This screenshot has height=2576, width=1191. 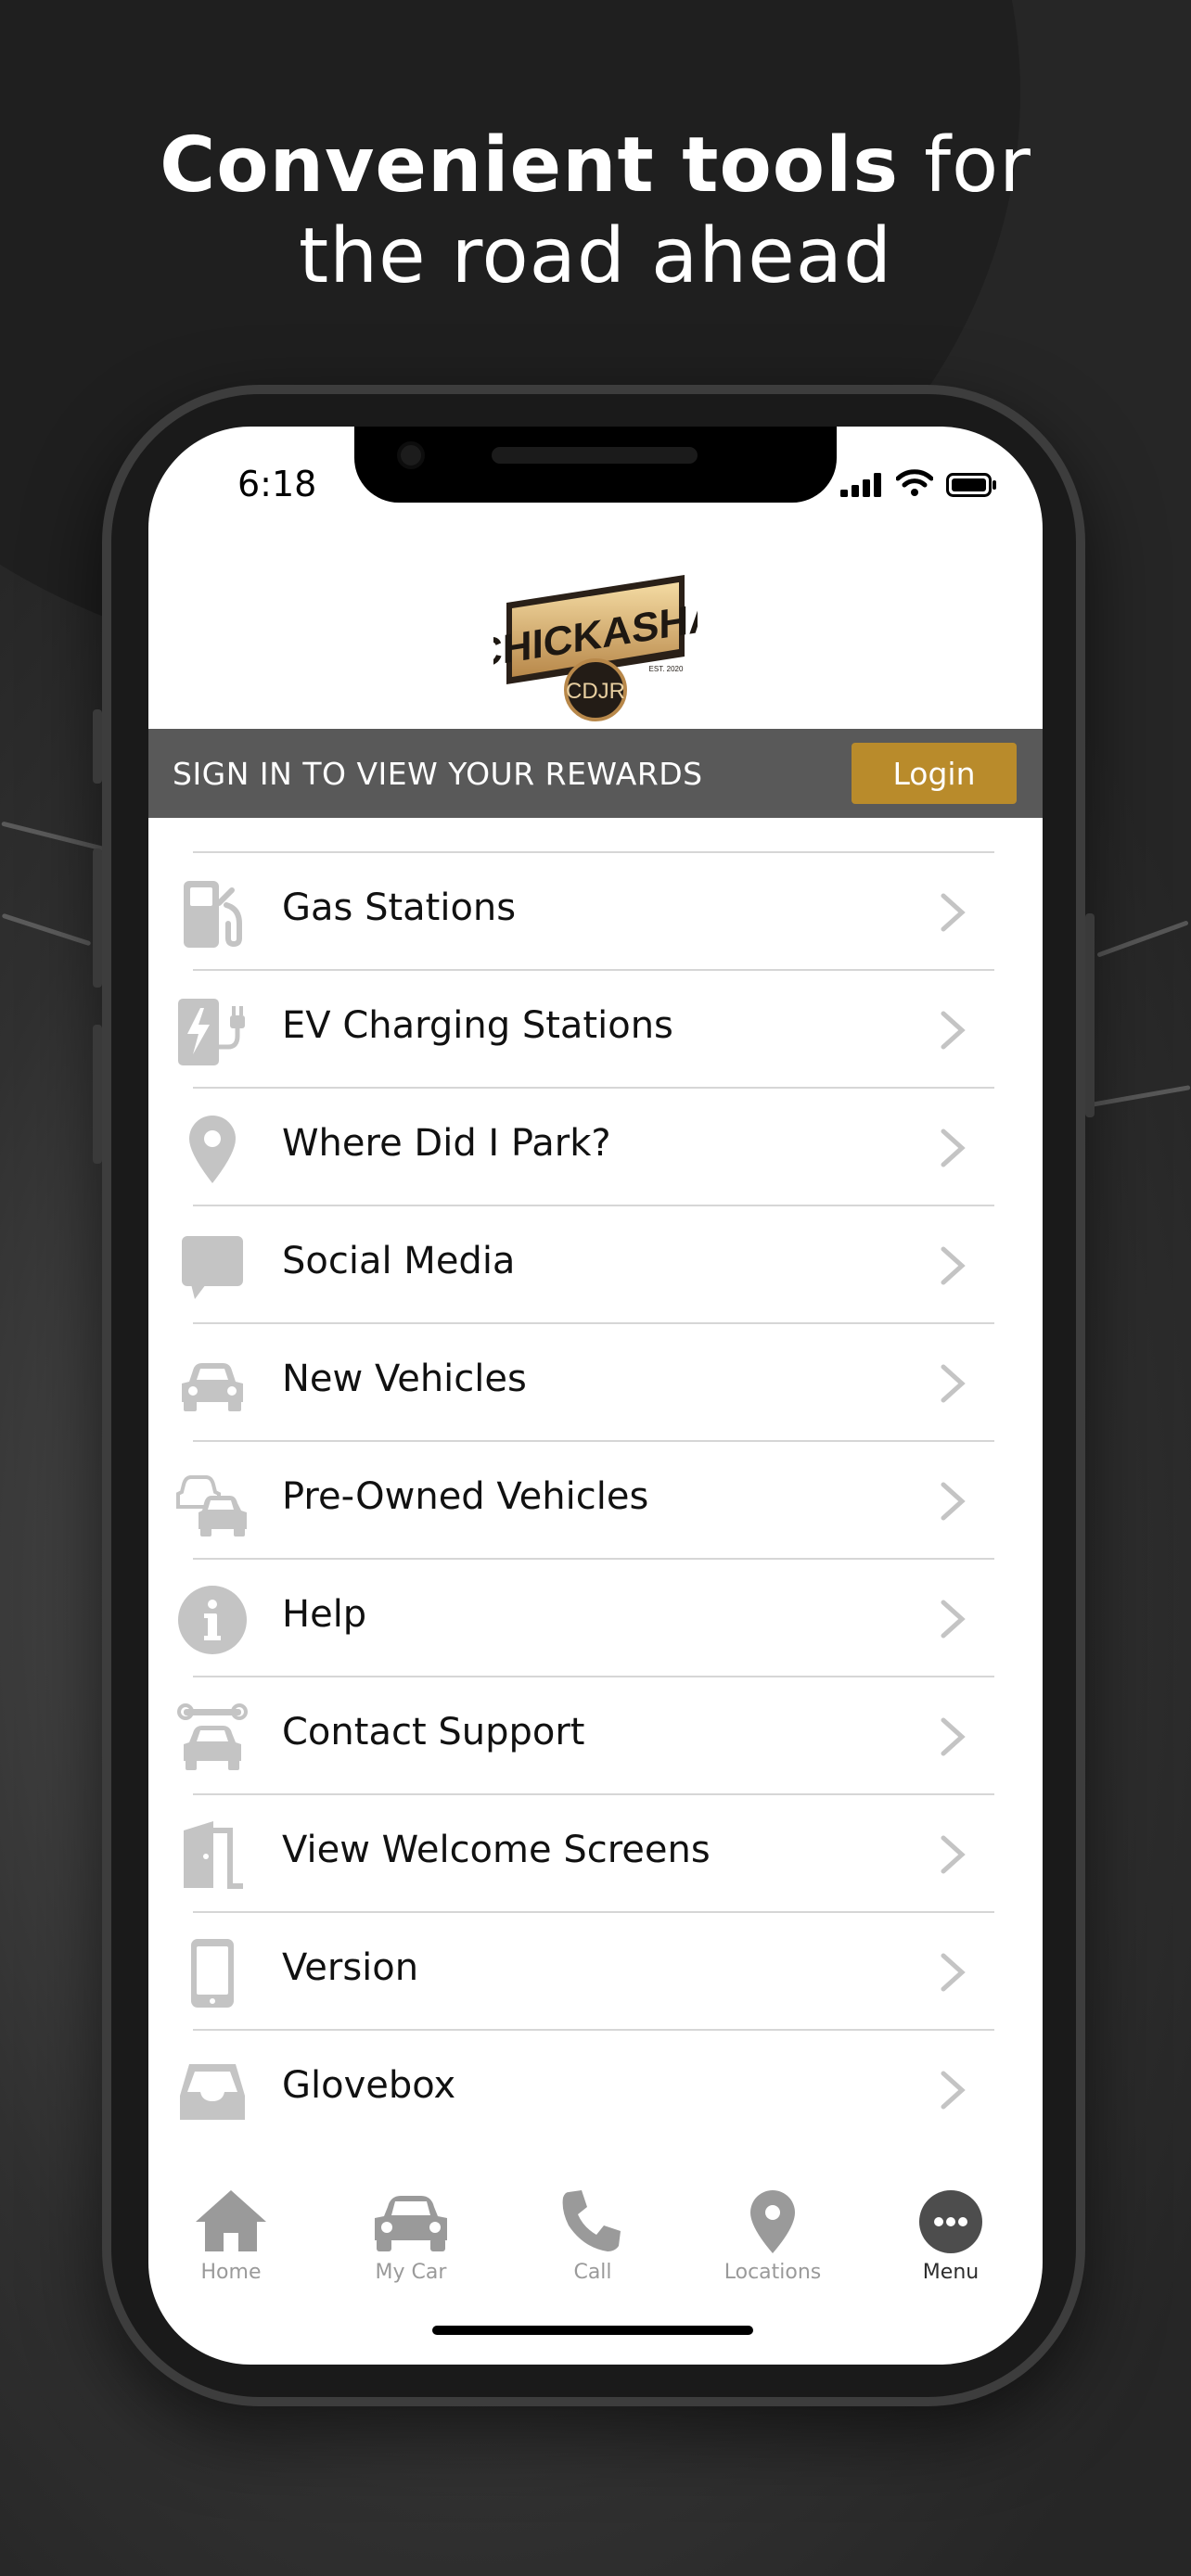 I want to click on menu-item-where-did-i-park: Where Did I Park?, so click(x=595, y=1146).